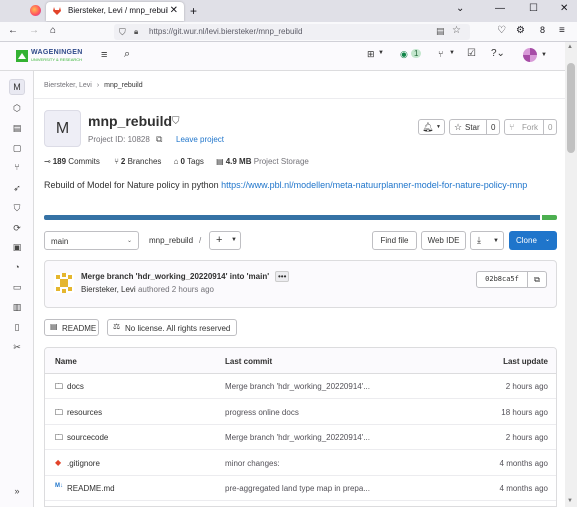 The width and height of the screenshot is (577, 507). I want to click on merge-request-icon: ⑂, so click(441, 54).